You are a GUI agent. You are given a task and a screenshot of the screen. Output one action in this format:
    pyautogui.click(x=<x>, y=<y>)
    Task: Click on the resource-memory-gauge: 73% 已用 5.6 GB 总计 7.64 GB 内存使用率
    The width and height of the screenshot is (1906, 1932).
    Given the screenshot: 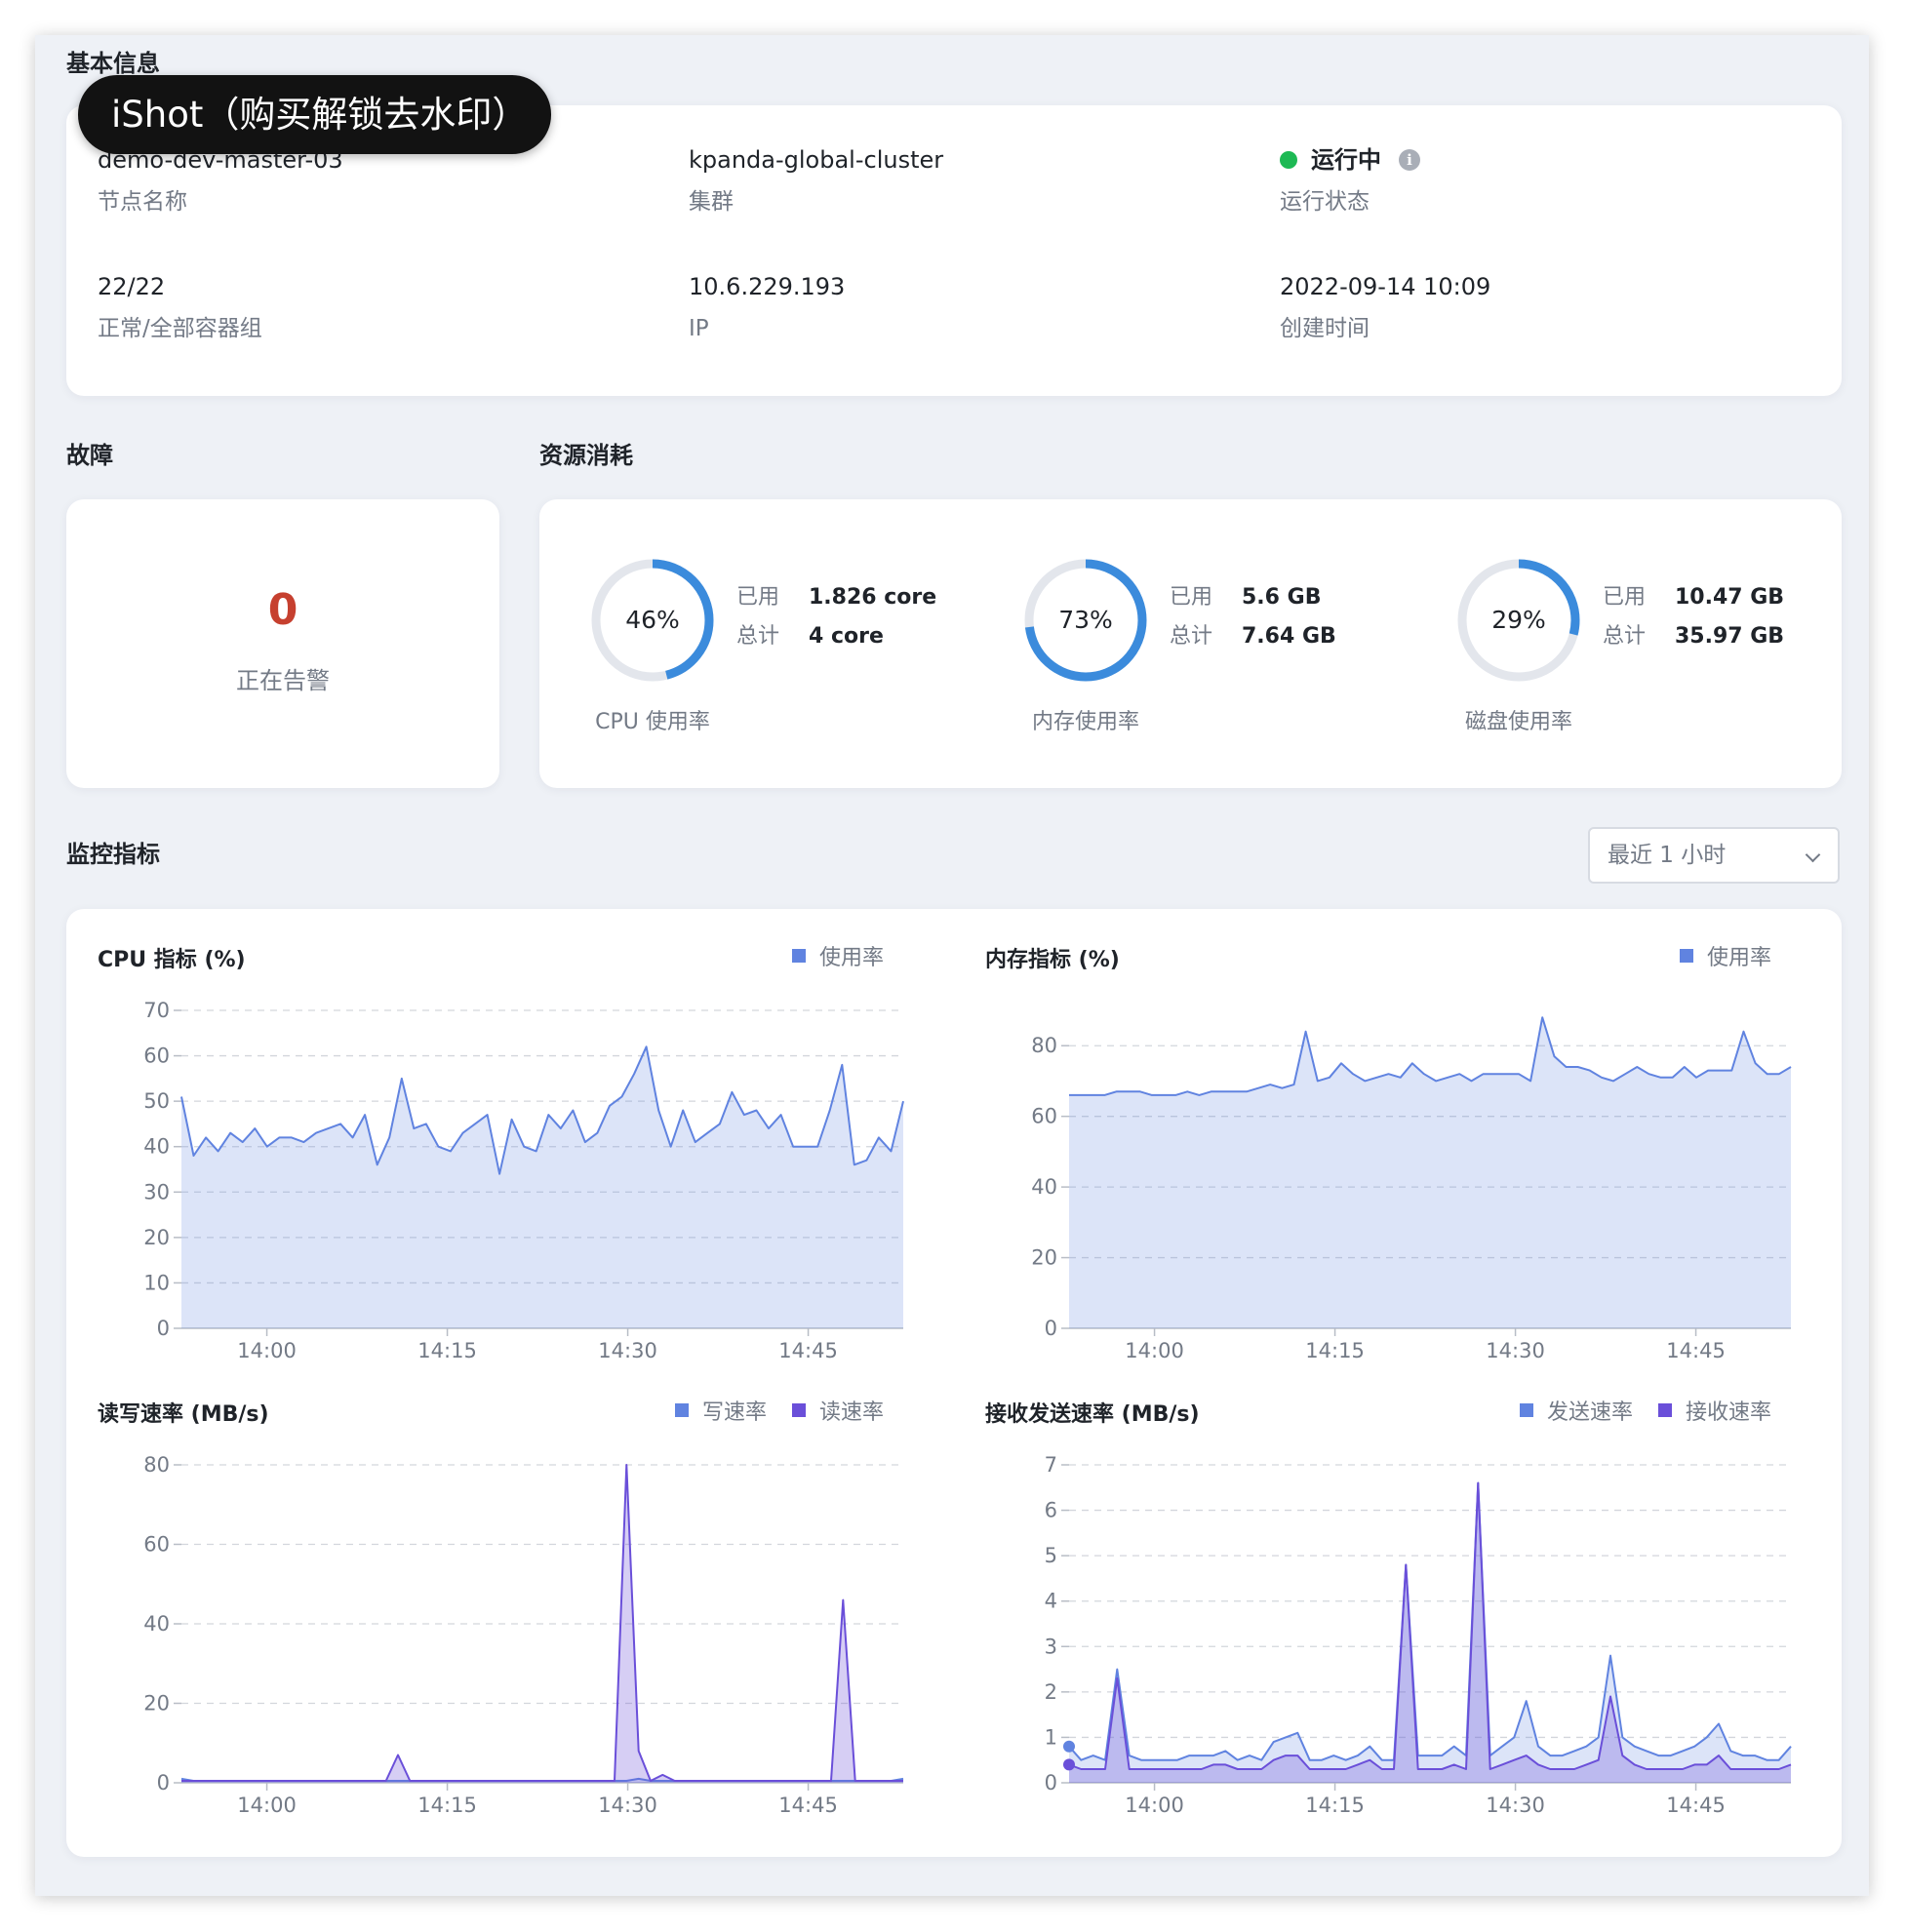 What is the action you would take?
    pyautogui.click(x=1218, y=643)
    